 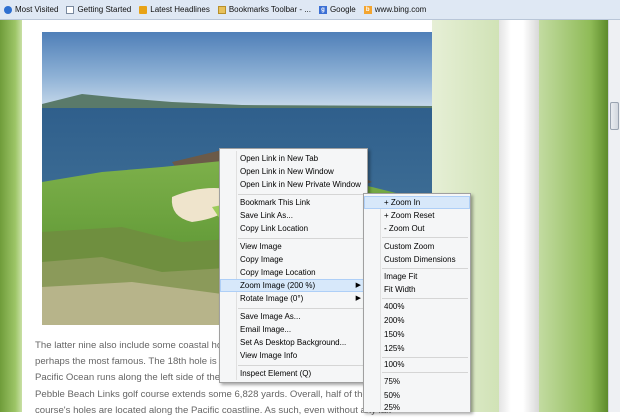 What do you see at coordinates (417, 381) in the screenshot?
I see `submenu-zoom-75: 75%` at bounding box center [417, 381].